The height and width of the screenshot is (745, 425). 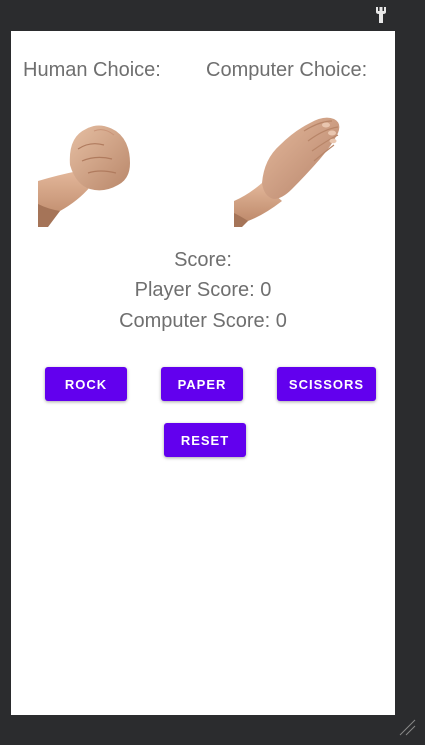 I want to click on computer-score-label: Computer Score:, so click(x=197, y=321).